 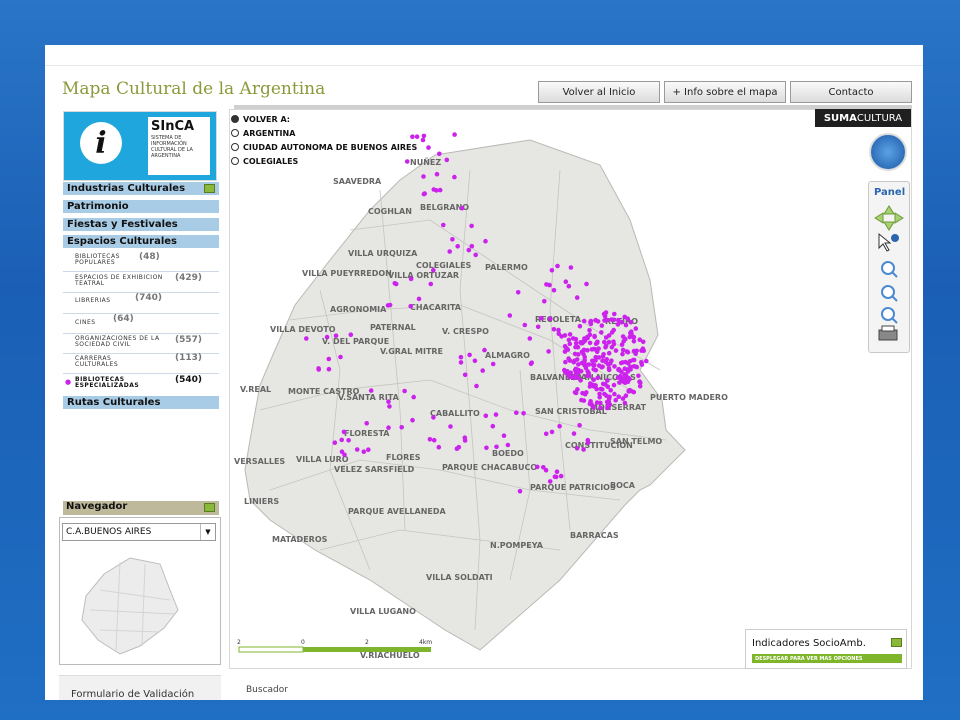 What do you see at coordinates (209, 188) in the screenshot?
I see `expand-toggle-icon` at bounding box center [209, 188].